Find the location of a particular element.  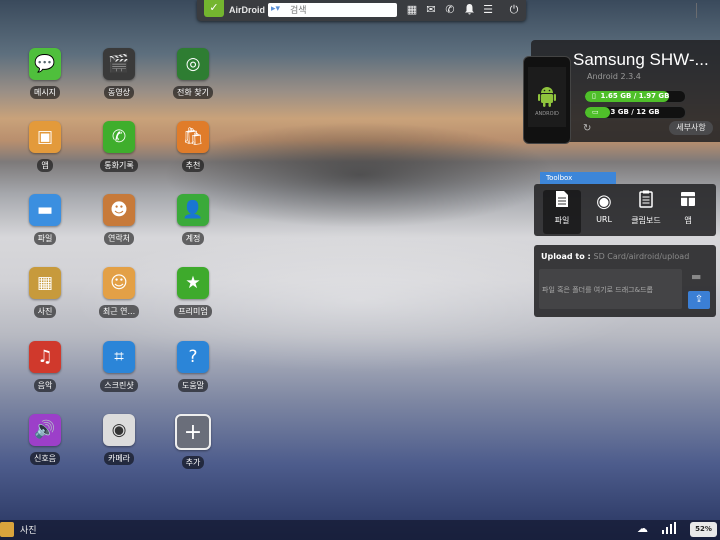

app-label: 동영상 is located at coordinates (119, 92).